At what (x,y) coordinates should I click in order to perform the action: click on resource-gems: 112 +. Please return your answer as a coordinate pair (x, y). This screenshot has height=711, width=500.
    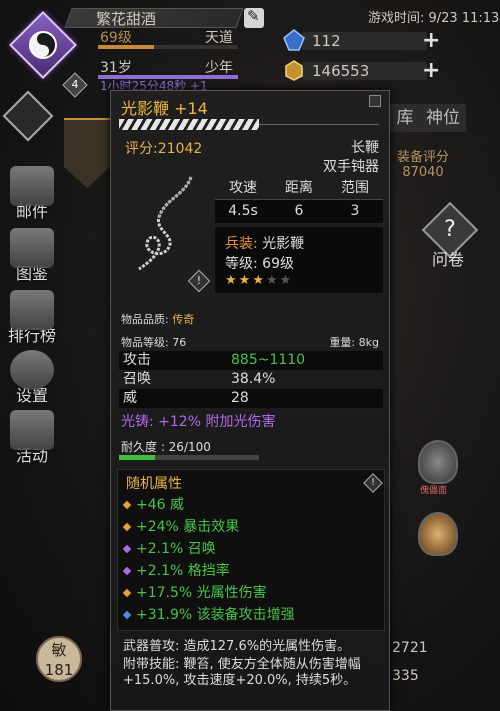
    Looking at the image, I should click on (362, 40).